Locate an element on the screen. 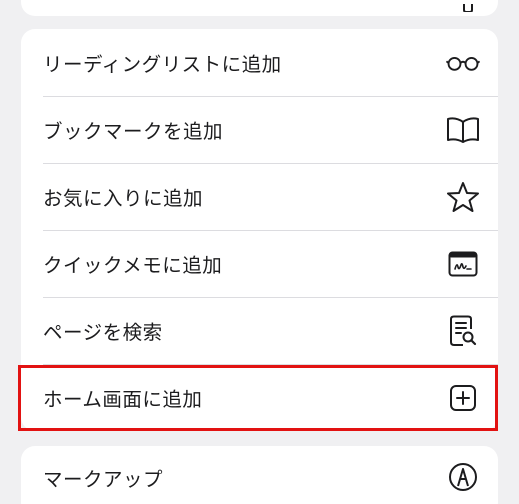 The height and width of the screenshot is (504, 519). add-to-reading-list-item: リーディングリストに追加 is located at coordinates (259, 62).